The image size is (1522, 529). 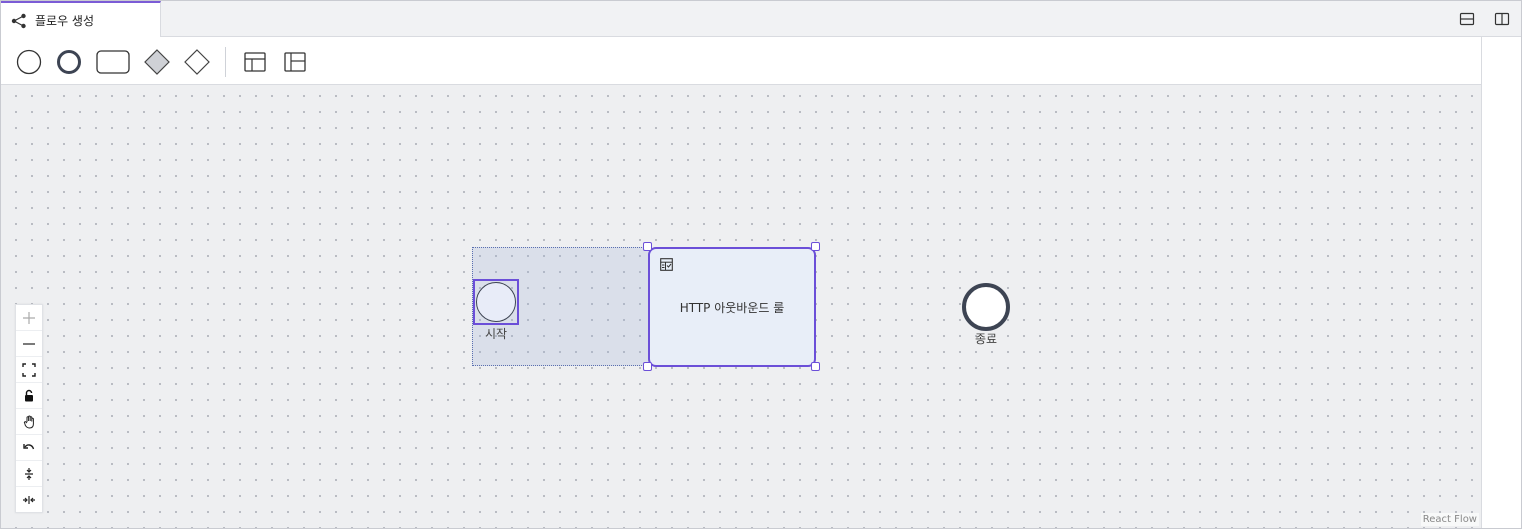 What do you see at coordinates (1467, 19) in the screenshot?
I see `split-horizontal-icon` at bounding box center [1467, 19].